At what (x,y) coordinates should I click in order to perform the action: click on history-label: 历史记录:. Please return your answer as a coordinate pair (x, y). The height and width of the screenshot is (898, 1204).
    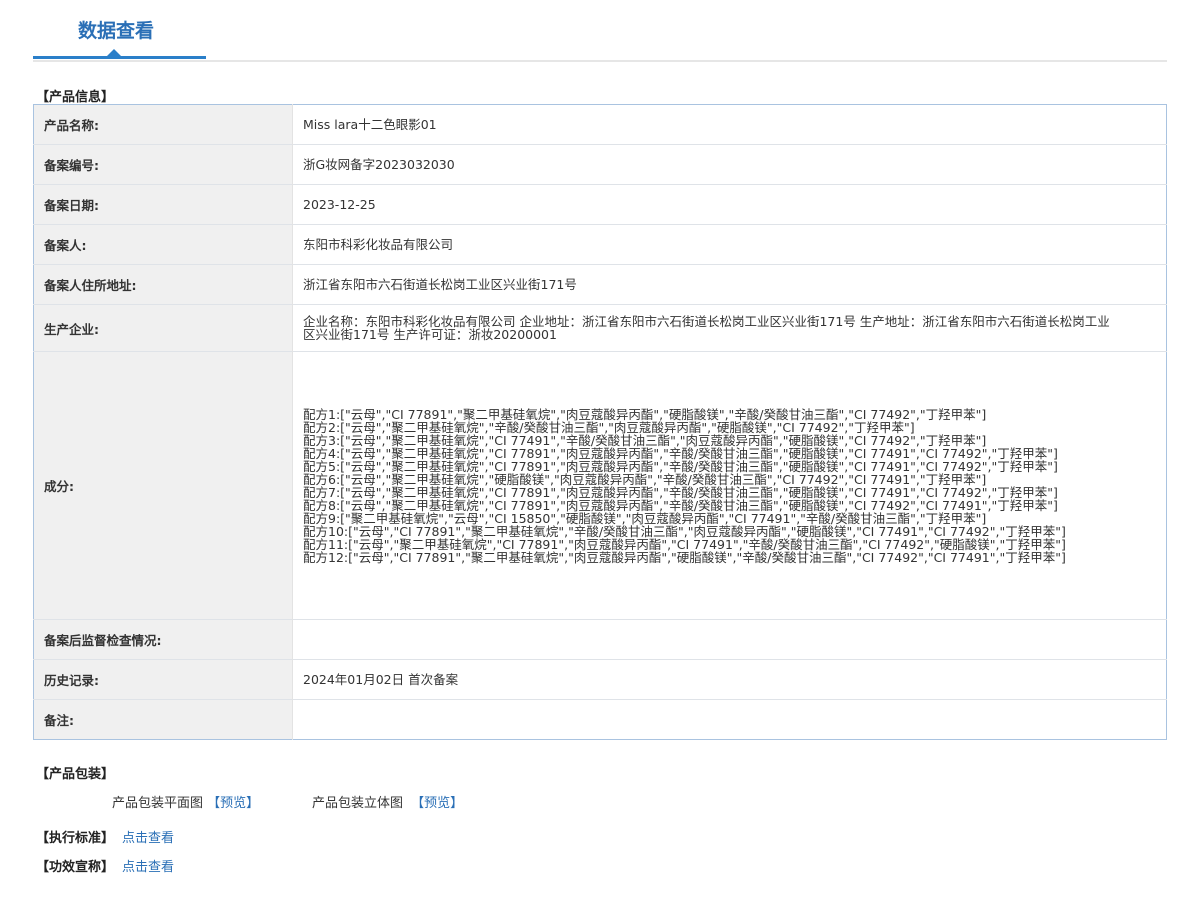
    Looking at the image, I should click on (163, 679).